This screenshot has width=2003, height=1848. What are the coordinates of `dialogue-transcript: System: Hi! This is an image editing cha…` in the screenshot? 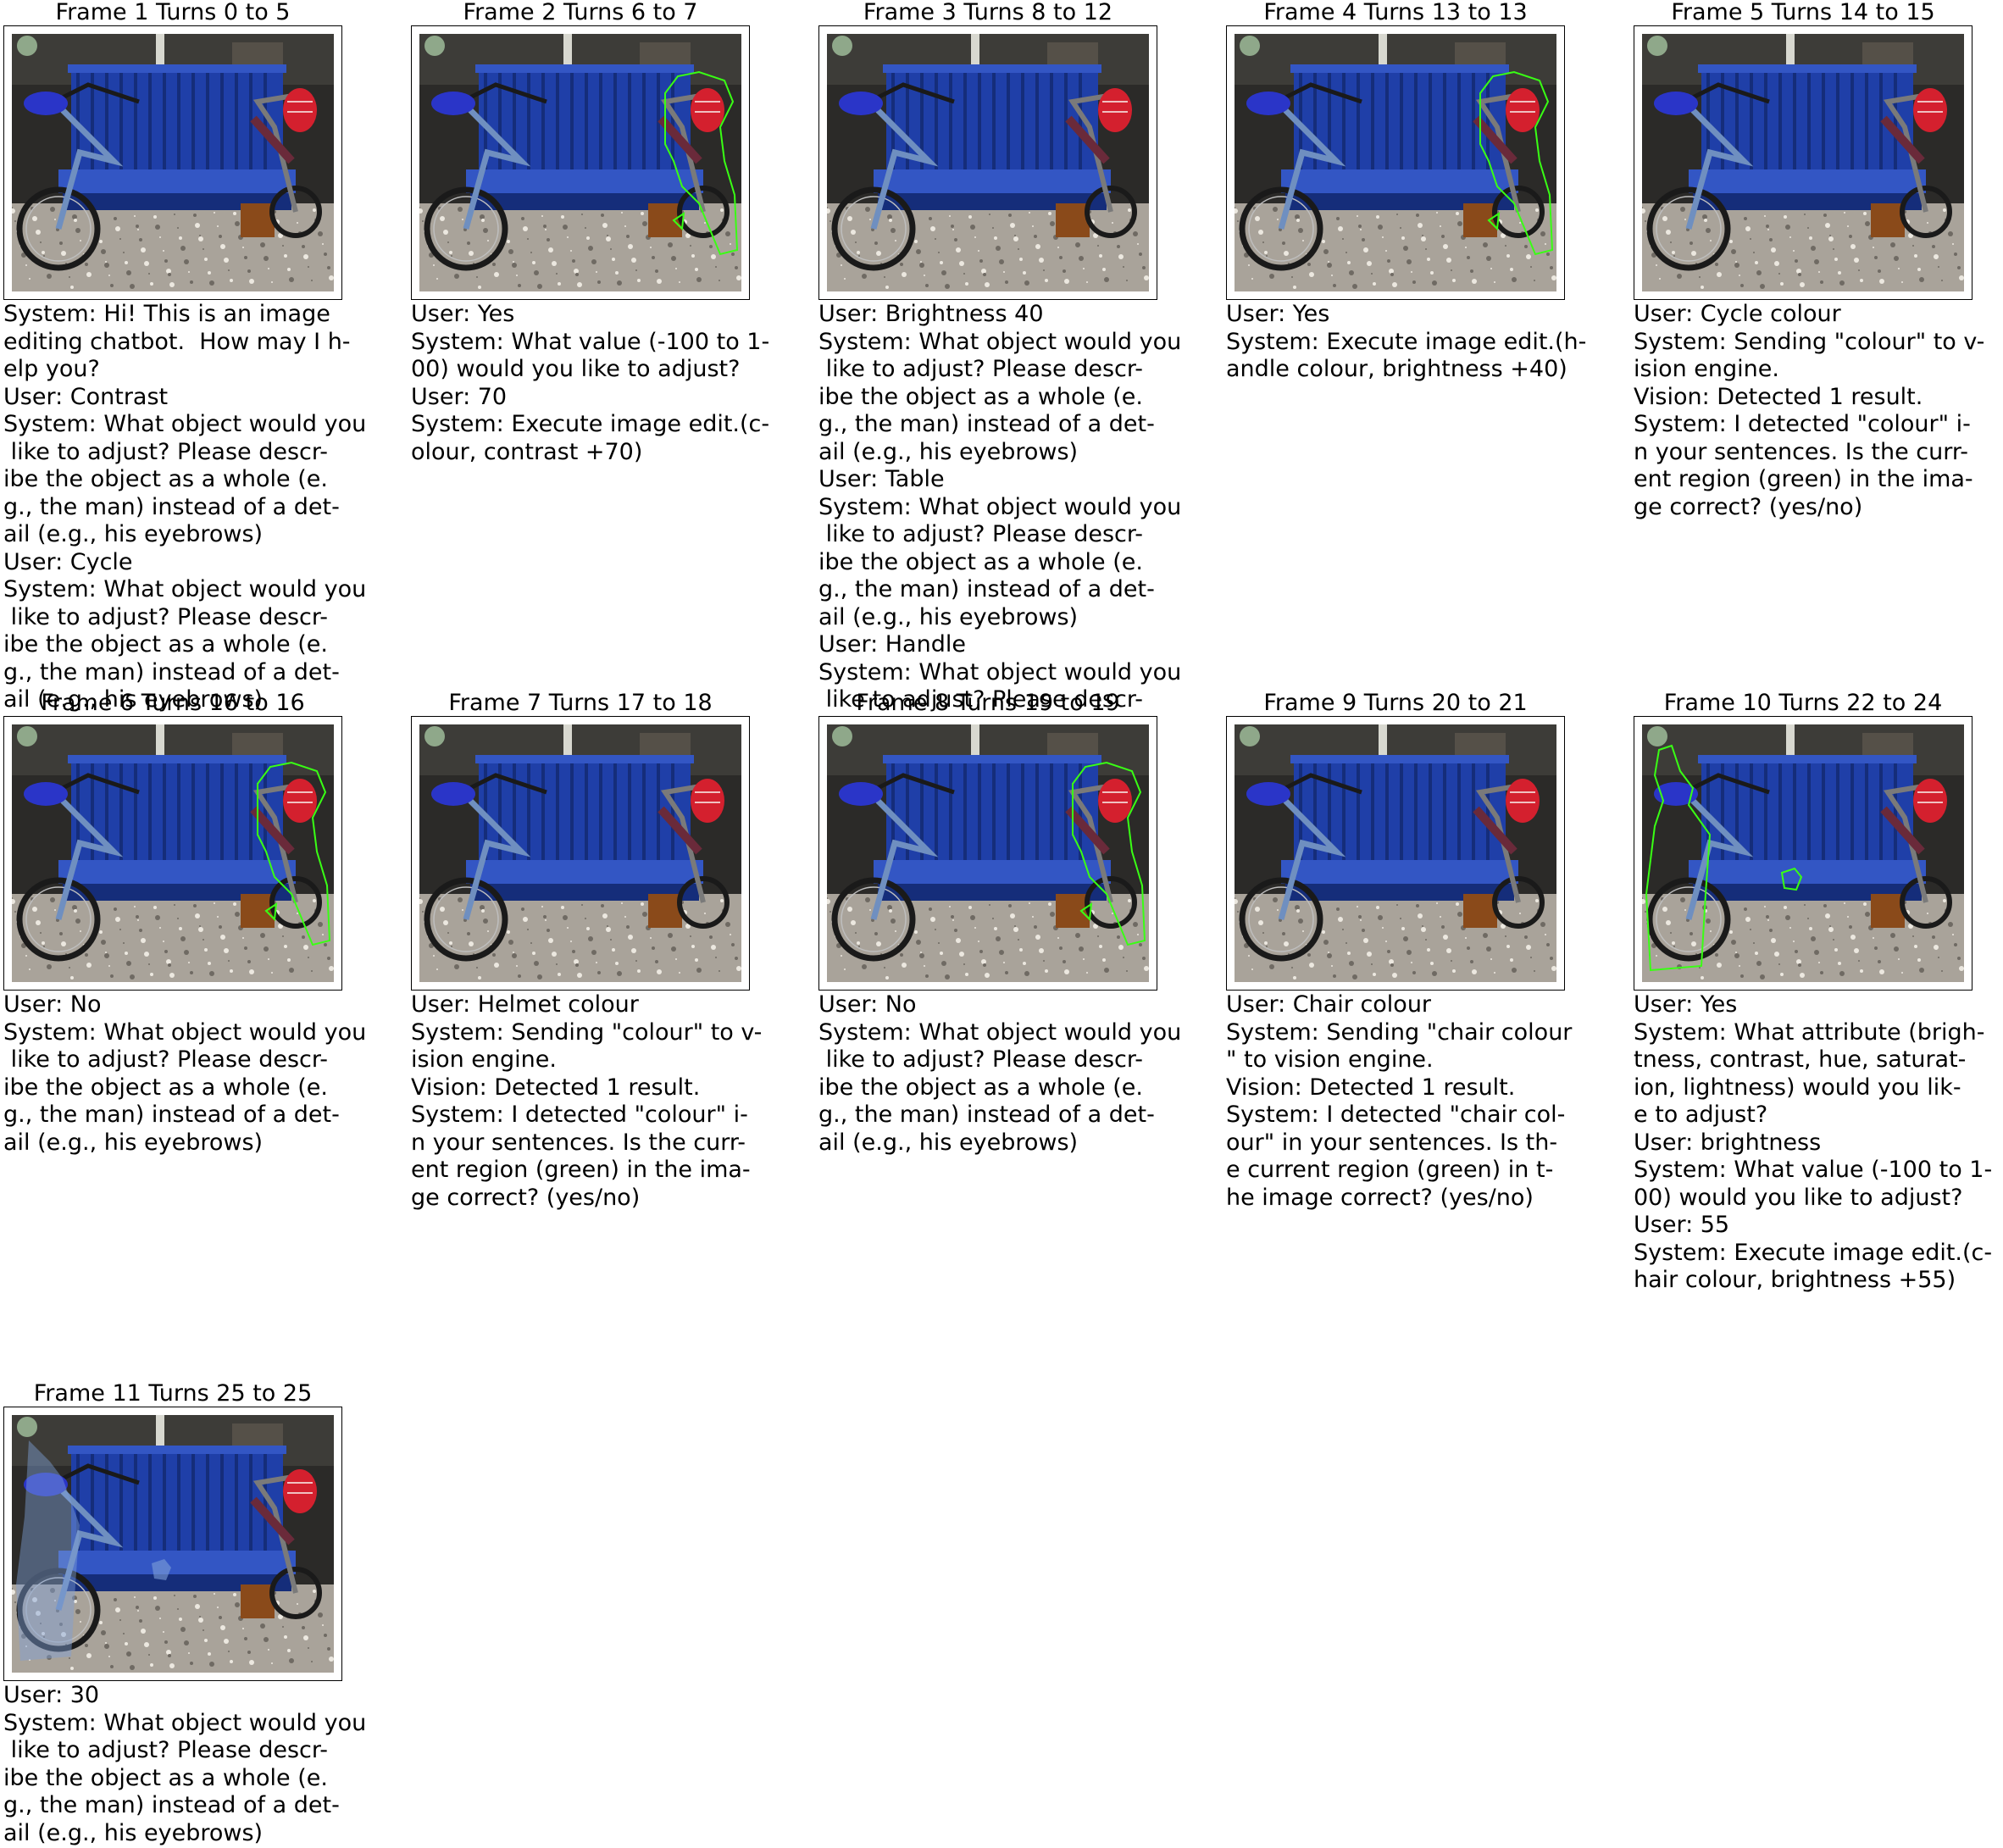 It's located at (185, 507).